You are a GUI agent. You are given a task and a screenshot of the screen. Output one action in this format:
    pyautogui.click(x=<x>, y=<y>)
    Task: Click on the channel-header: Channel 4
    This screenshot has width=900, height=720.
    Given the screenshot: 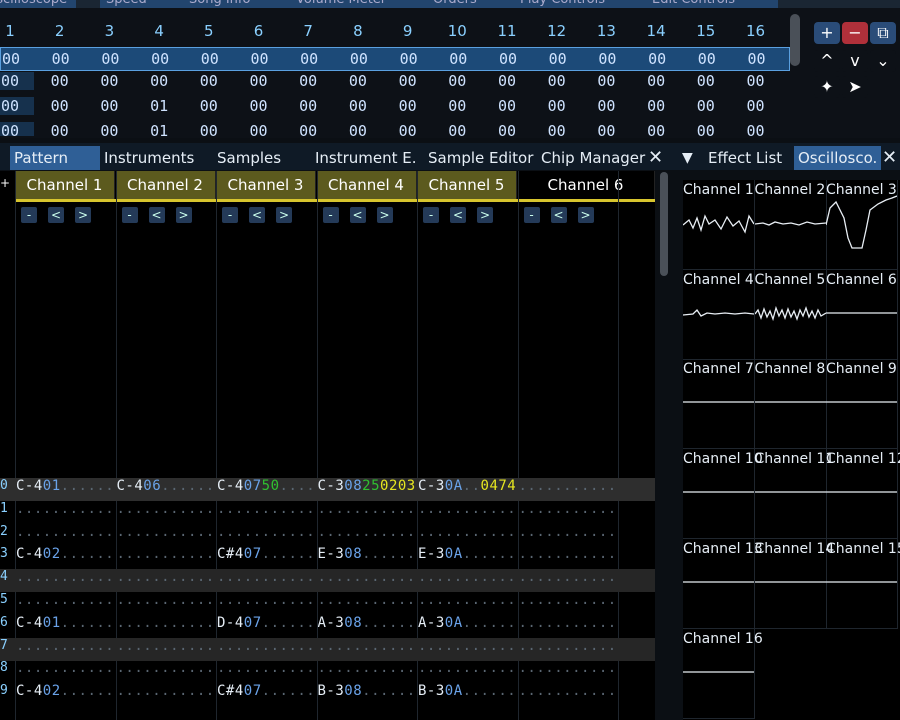 What is the action you would take?
    pyautogui.click(x=366, y=185)
    